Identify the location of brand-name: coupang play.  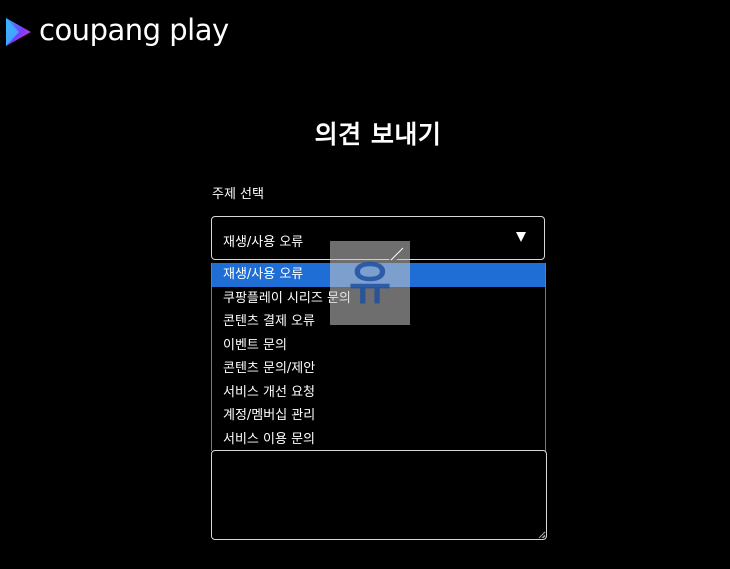
(134, 30).